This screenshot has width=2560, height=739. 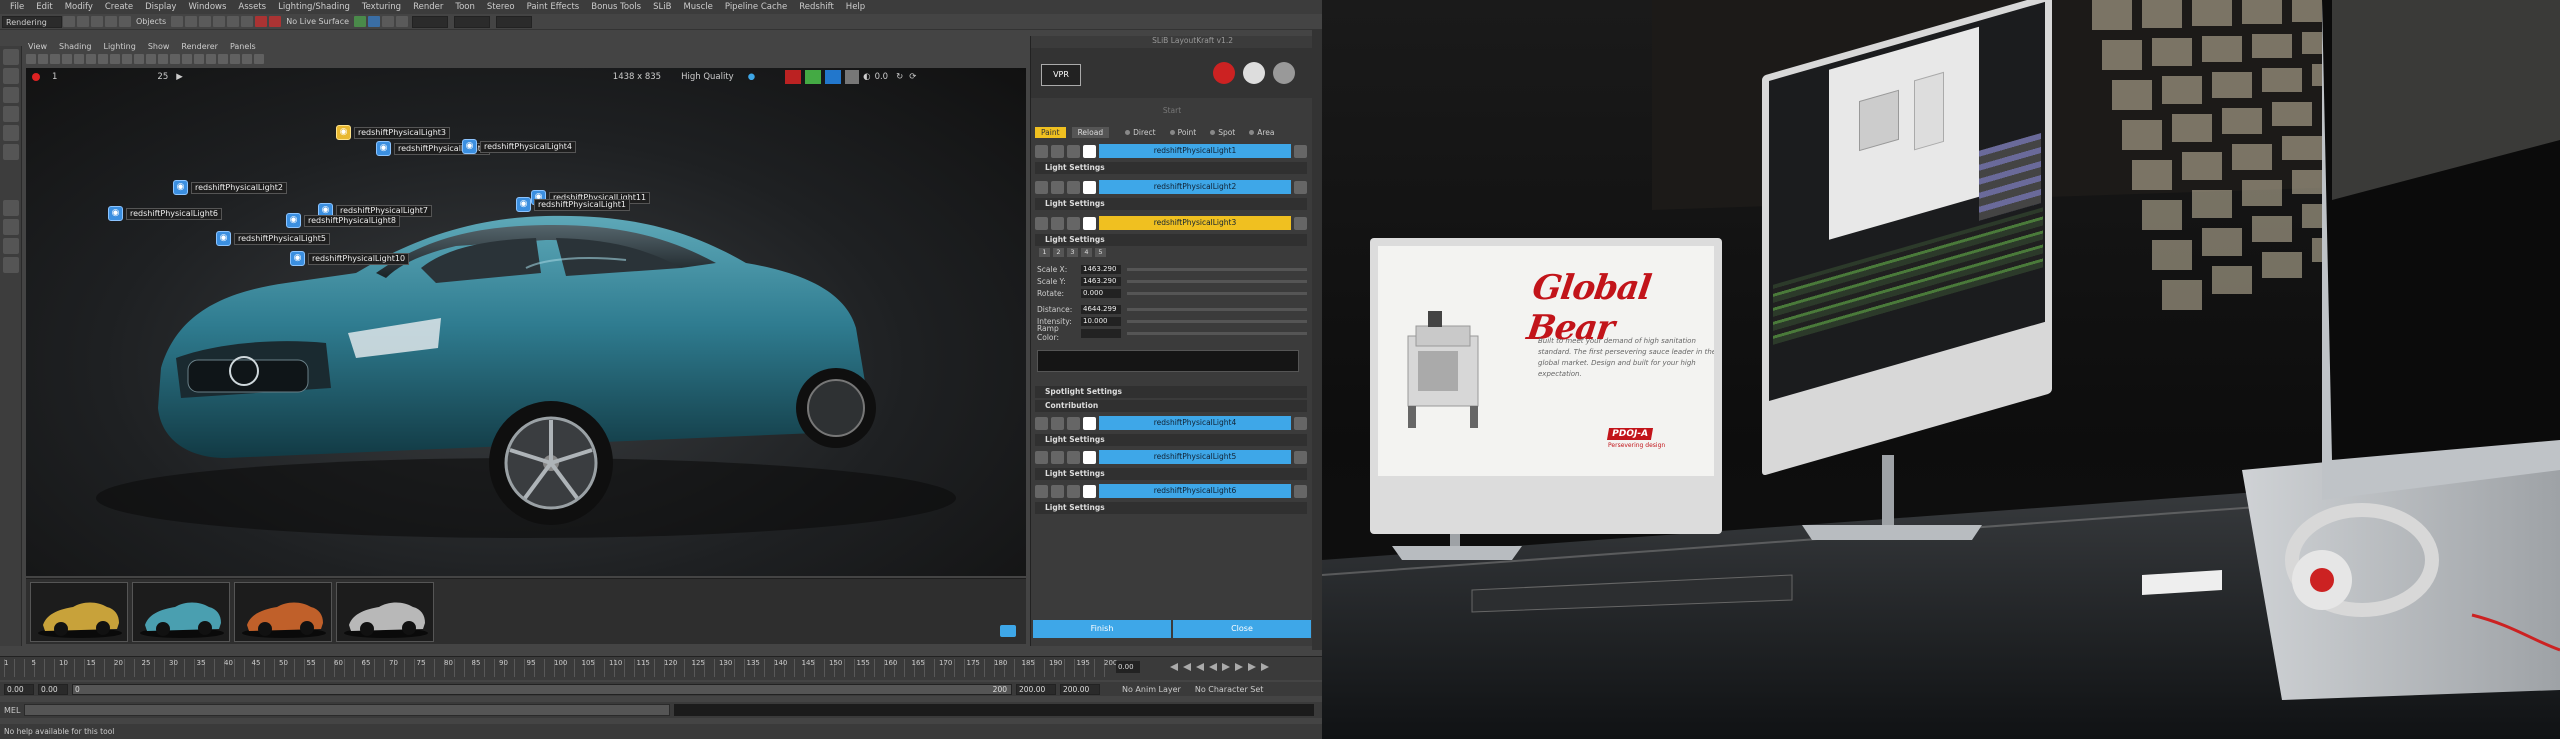 I want to click on new-scene-icon, so click(x=69, y=21).